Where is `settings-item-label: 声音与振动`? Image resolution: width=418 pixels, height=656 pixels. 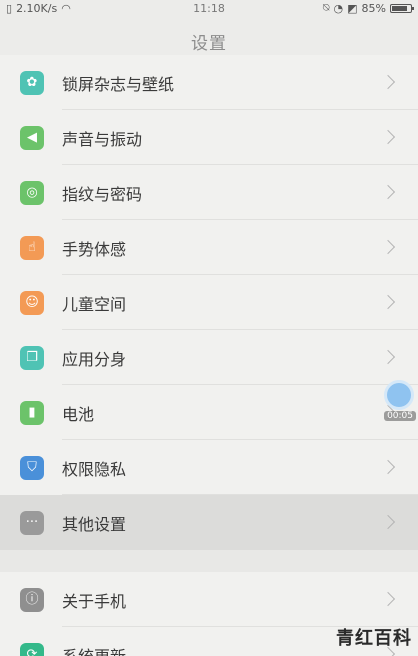
settings-item-label: 声音与振动 is located at coordinates (102, 139).